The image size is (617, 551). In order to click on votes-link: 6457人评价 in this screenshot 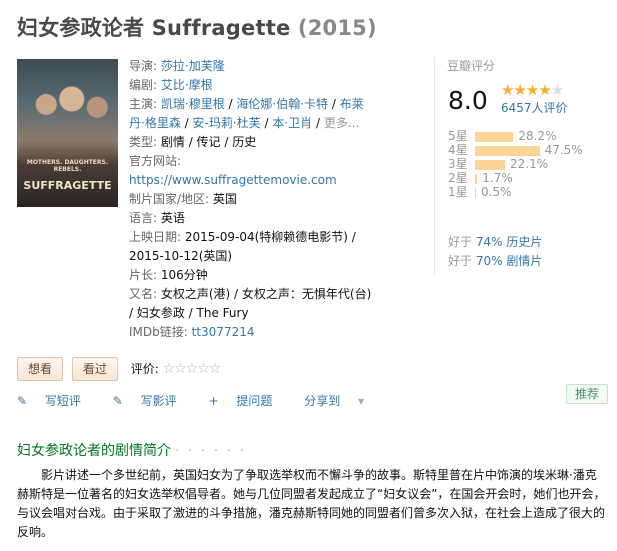, I will do `click(534, 108)`.